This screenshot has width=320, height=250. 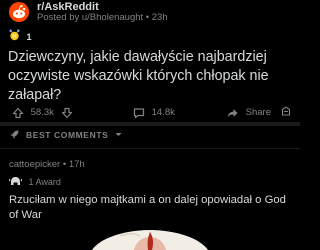 What do you see at coordinates (18, 113) in the screenshot?
I see `upvote-arrow-icon` at bounding box center [18, 113].